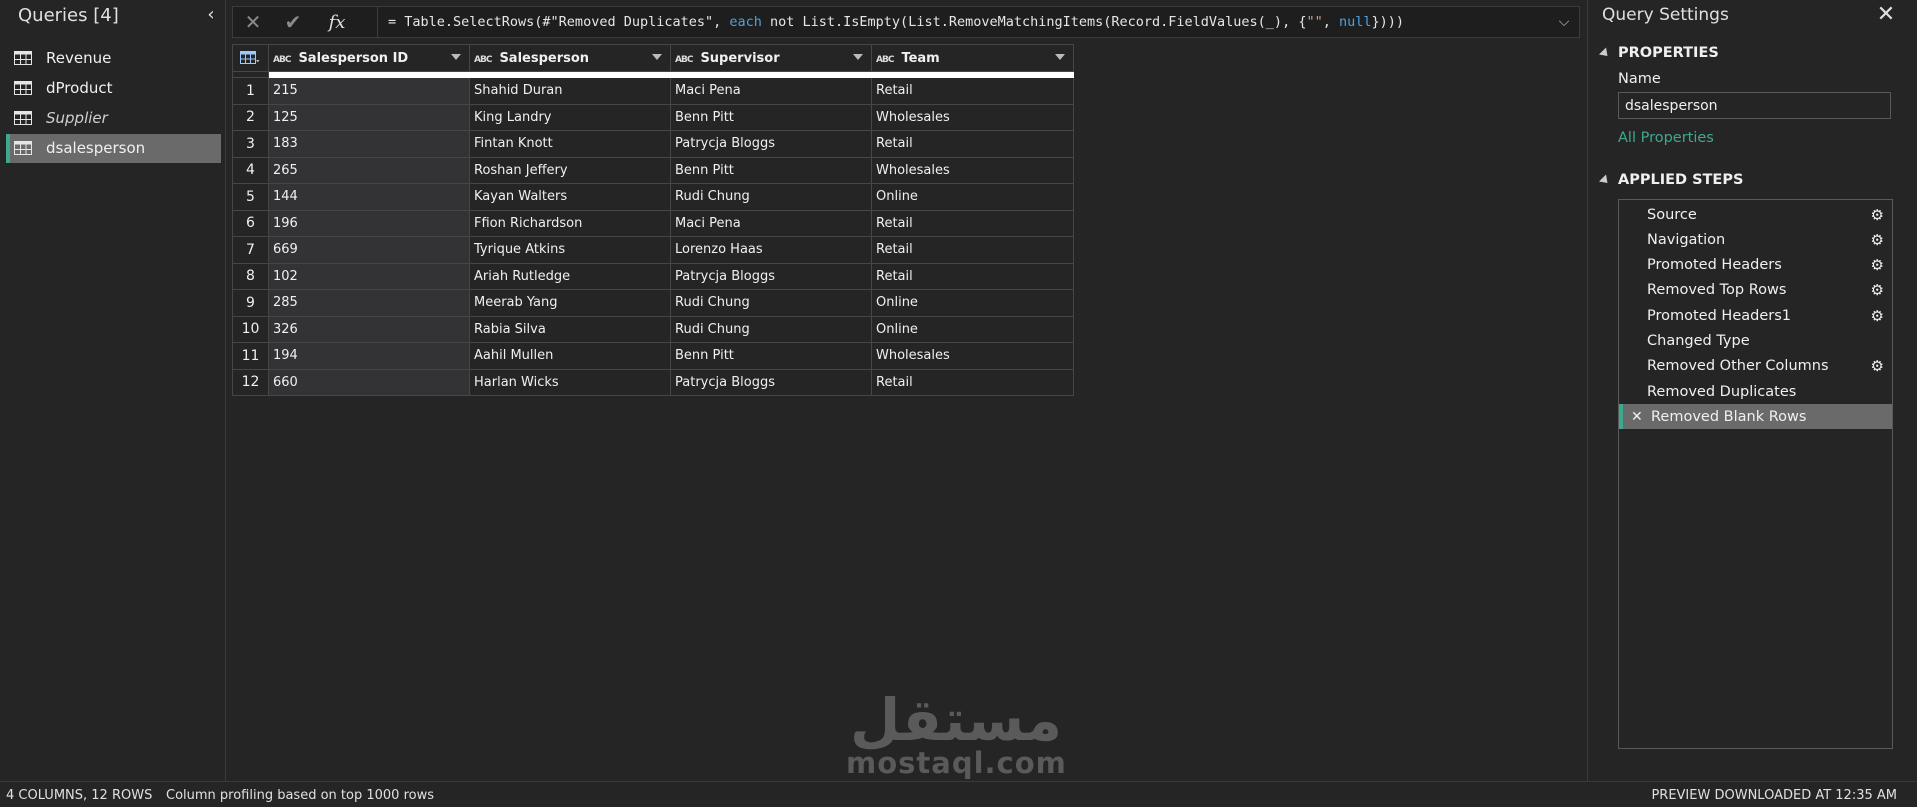  Describe the element at coordinates (369, 91) in the screenshot. I see `table-cell: 215` at that location.